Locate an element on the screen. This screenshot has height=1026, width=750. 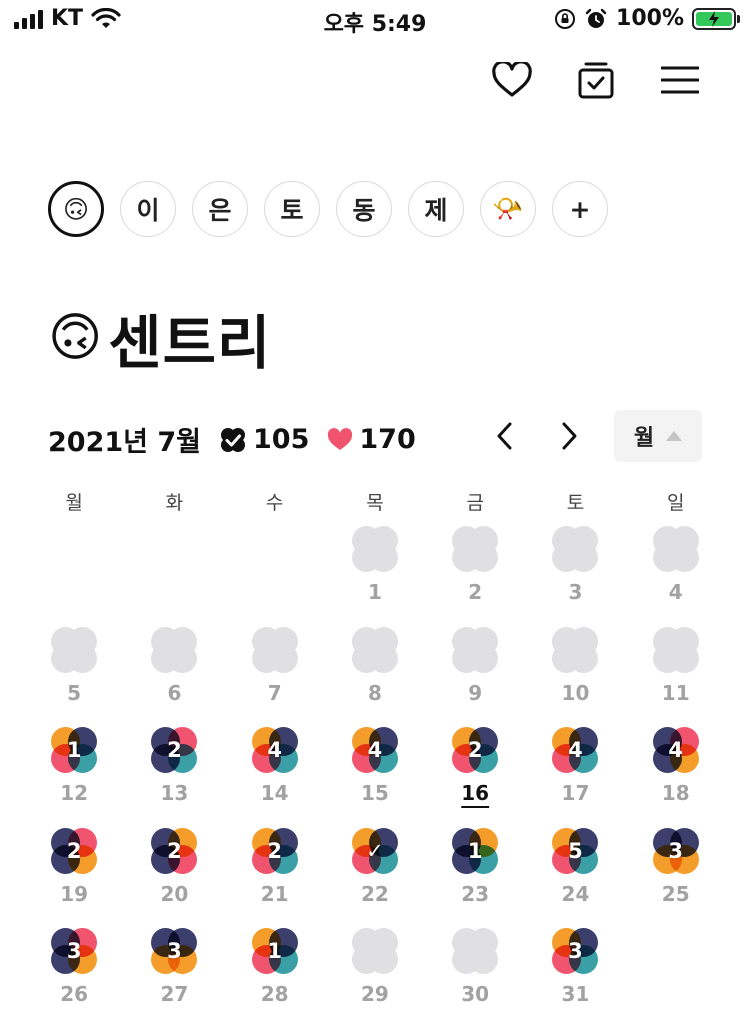
calendar-day-cell: 4 is located at coordinates (676, 572).